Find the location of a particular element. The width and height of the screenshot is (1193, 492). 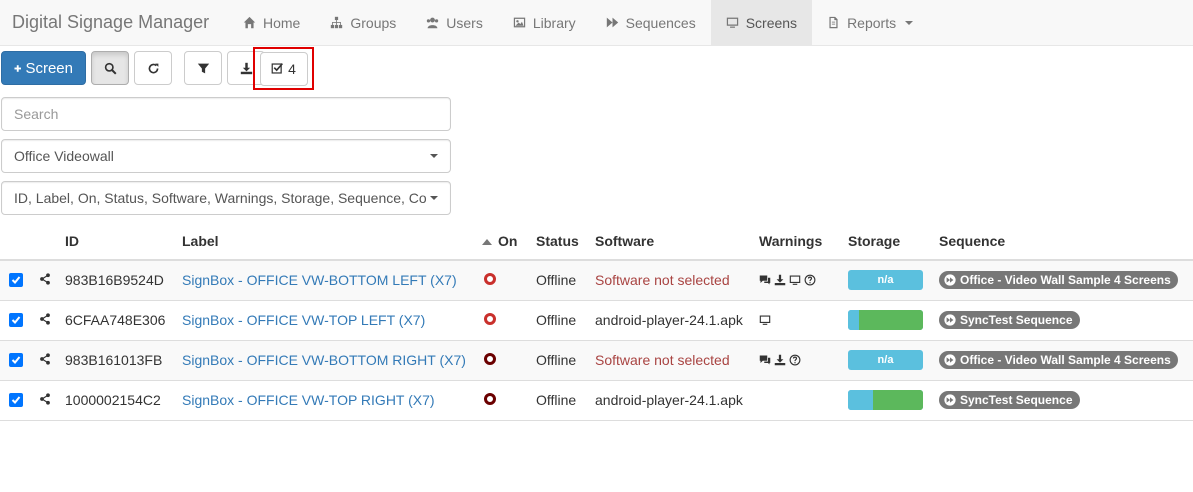

header-id: ID is located at coordinates (123, 241).